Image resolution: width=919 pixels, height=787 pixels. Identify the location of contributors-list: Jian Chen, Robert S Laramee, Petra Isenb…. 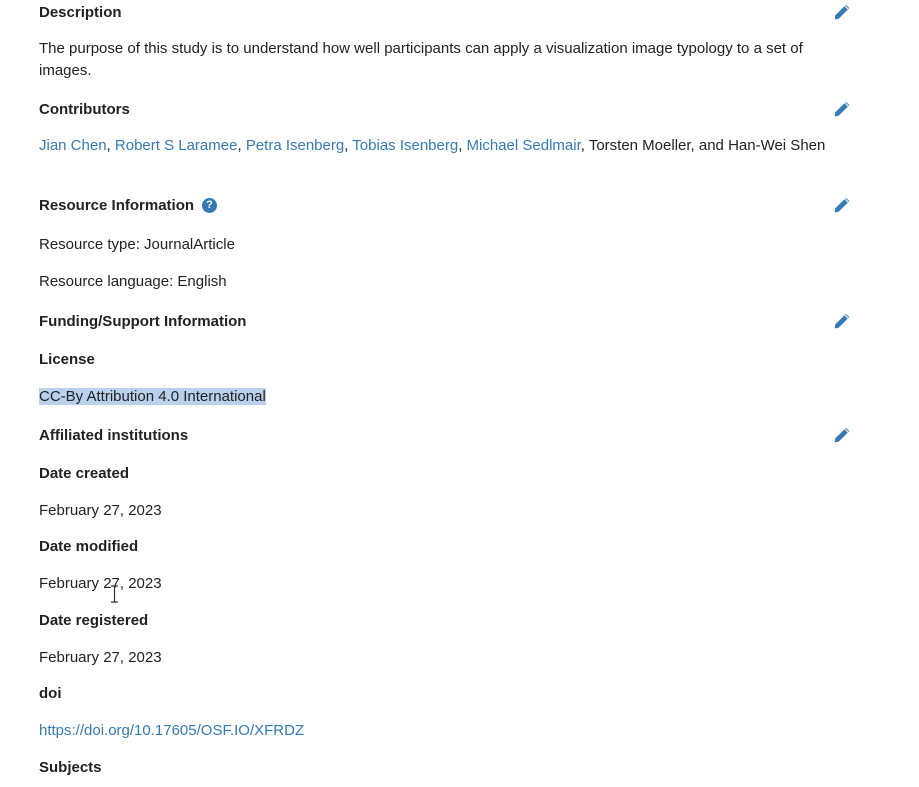
(445, 146).